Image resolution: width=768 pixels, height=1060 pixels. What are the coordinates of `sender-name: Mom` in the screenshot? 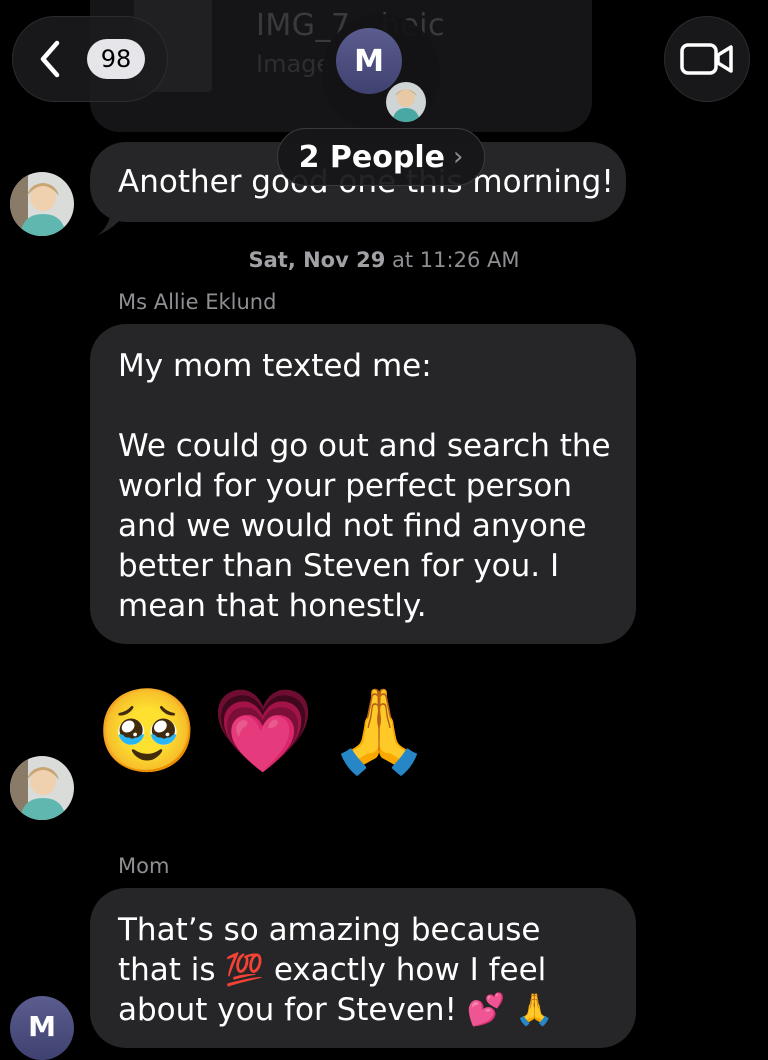 It's located at (144, 866).